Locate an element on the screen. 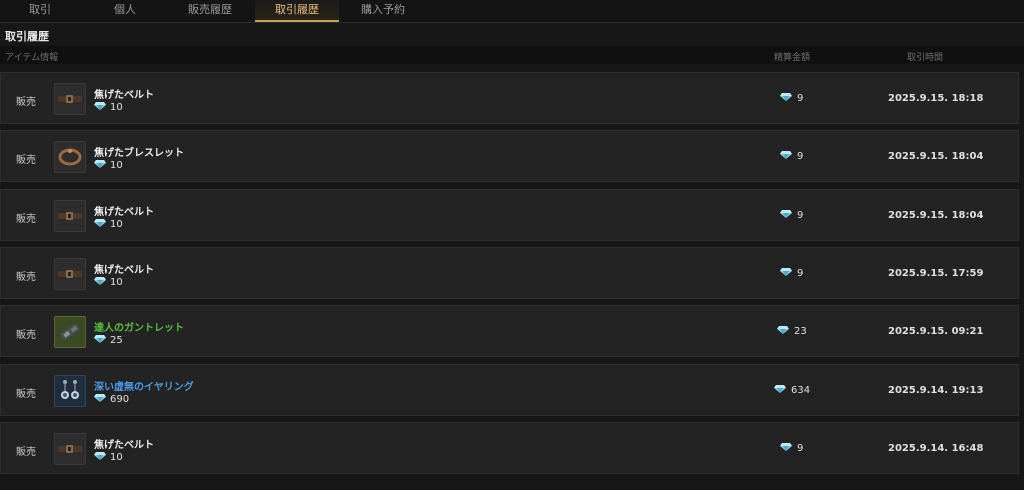  tab-trade: 取引 is located at coordinates (40, 11).